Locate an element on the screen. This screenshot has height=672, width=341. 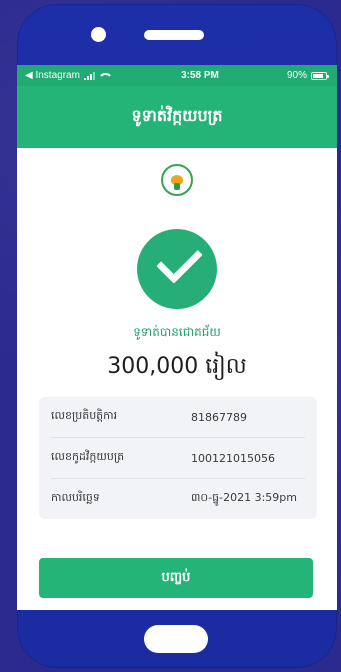
speaker-icon is located at coordinates (174, 35).